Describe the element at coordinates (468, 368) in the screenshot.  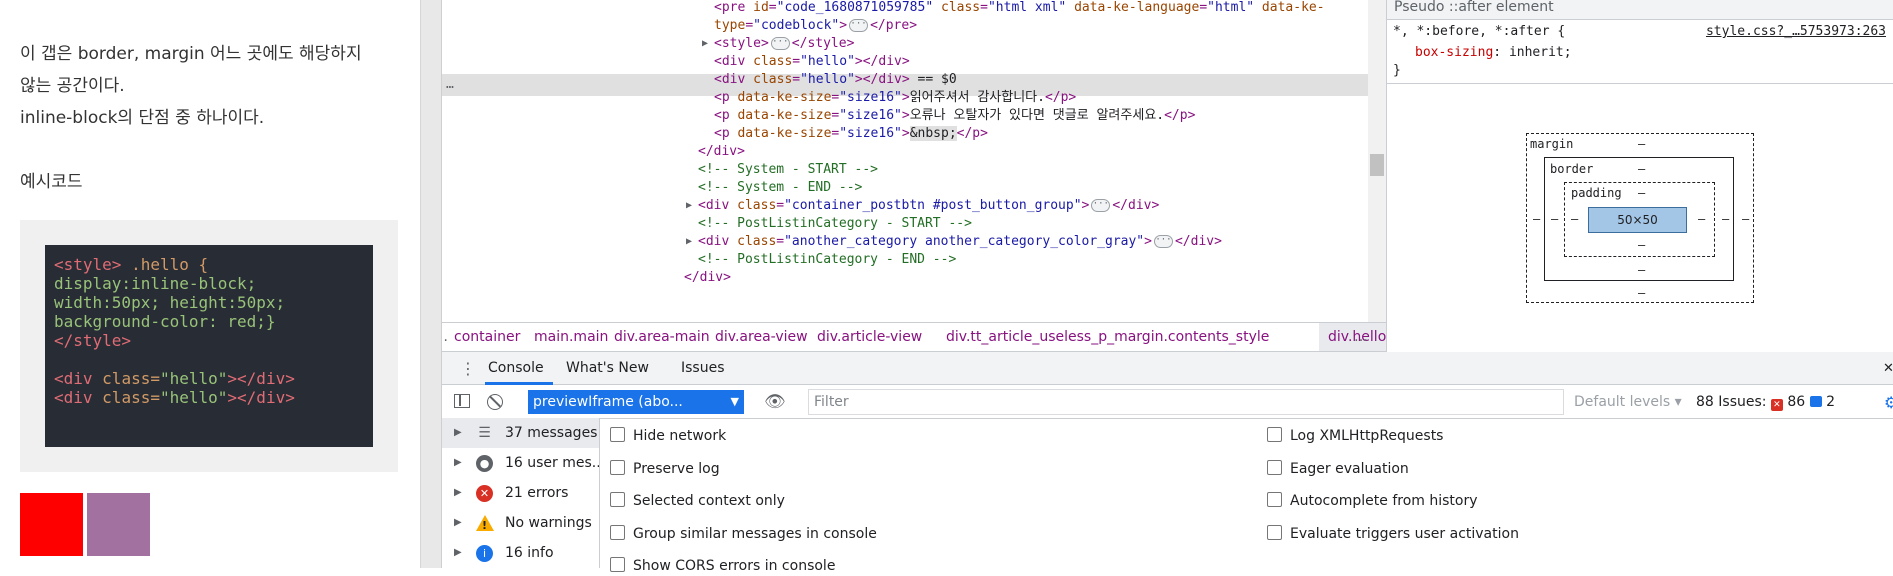
I see `drawer-menu-icon: ⋮` at that location.